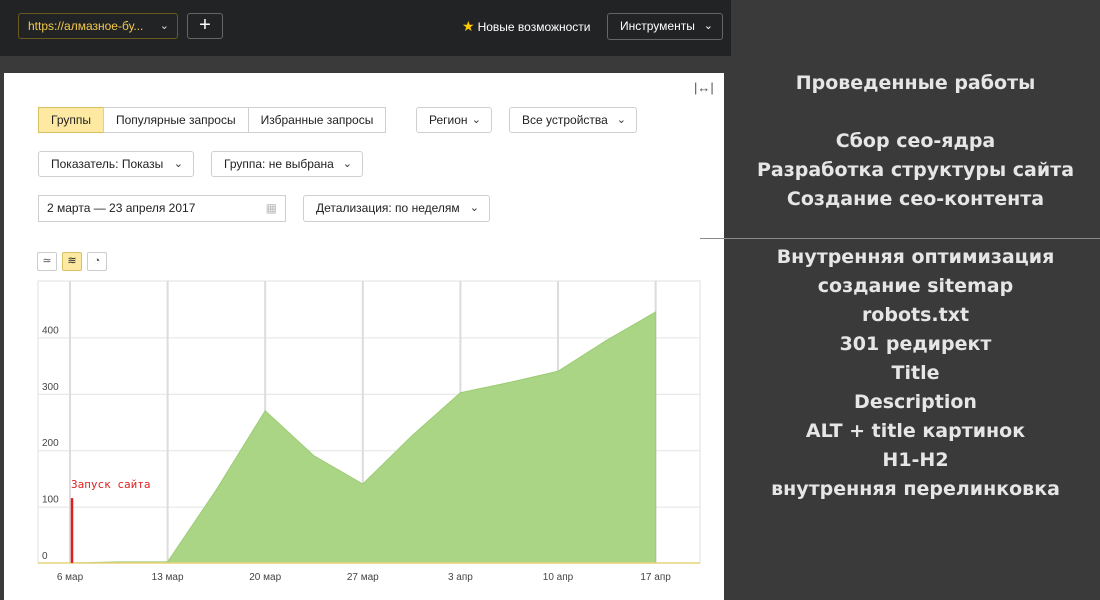 The image size is (1100, 600). I want to click on y-tick-label: 400, so click(50, 330).